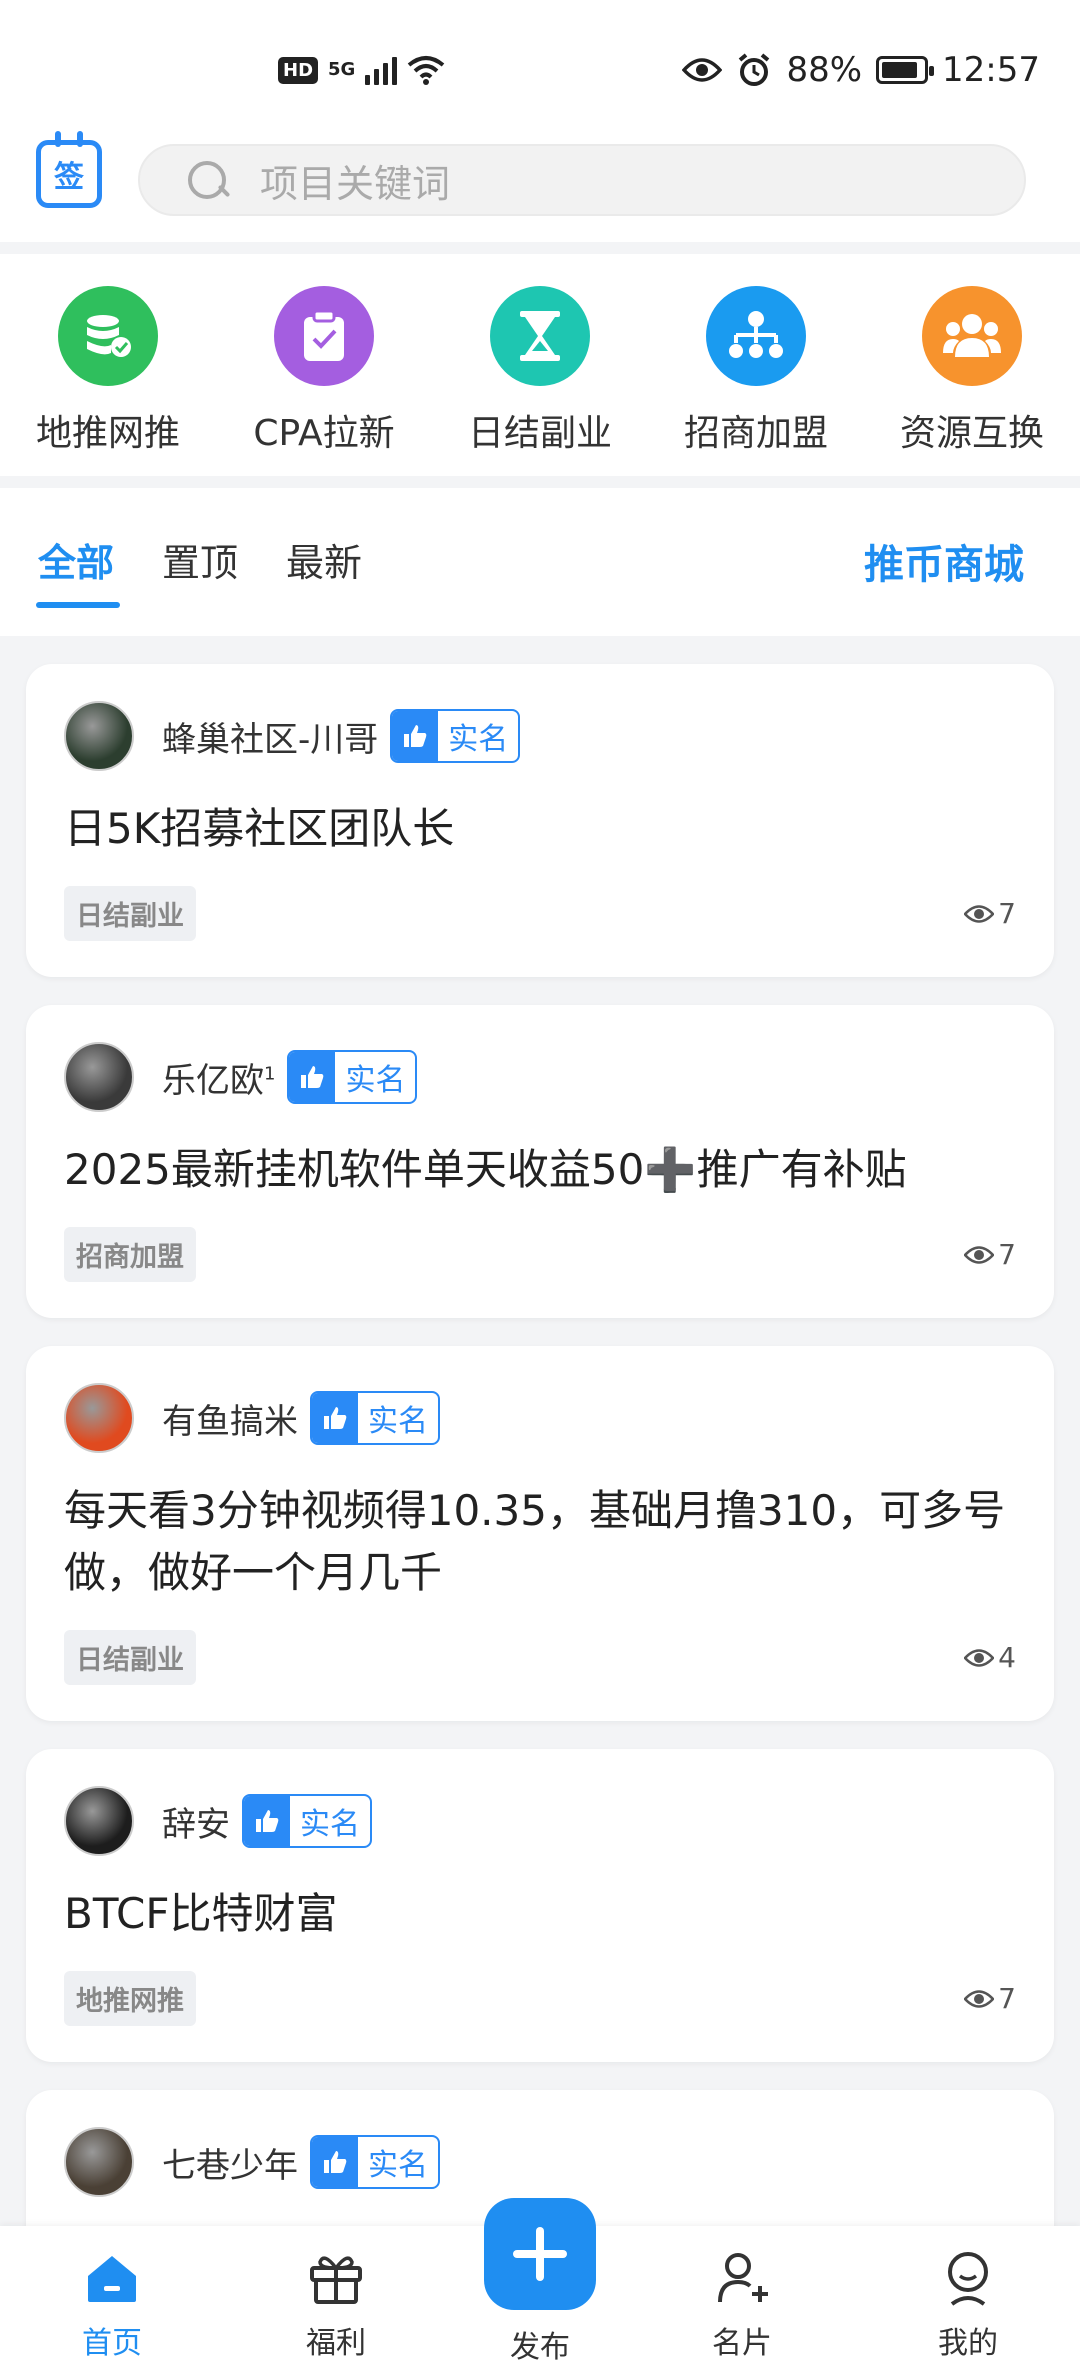 The width and height of the screenshot is (1080, 2376). I want to click on author-name: 蜂巢社区-川哥, so click(270, 736).